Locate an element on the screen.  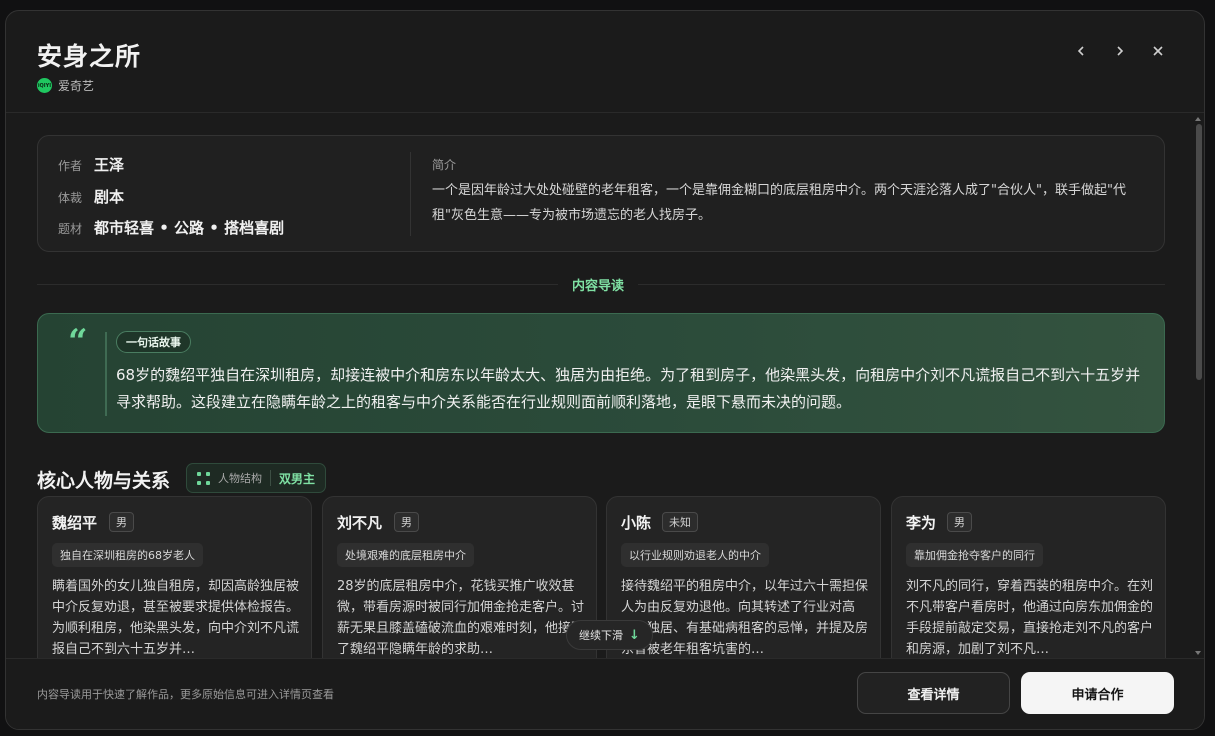
character-role: 靠加佣金抢夺客户的同行 is located at coordinates (974, 555).